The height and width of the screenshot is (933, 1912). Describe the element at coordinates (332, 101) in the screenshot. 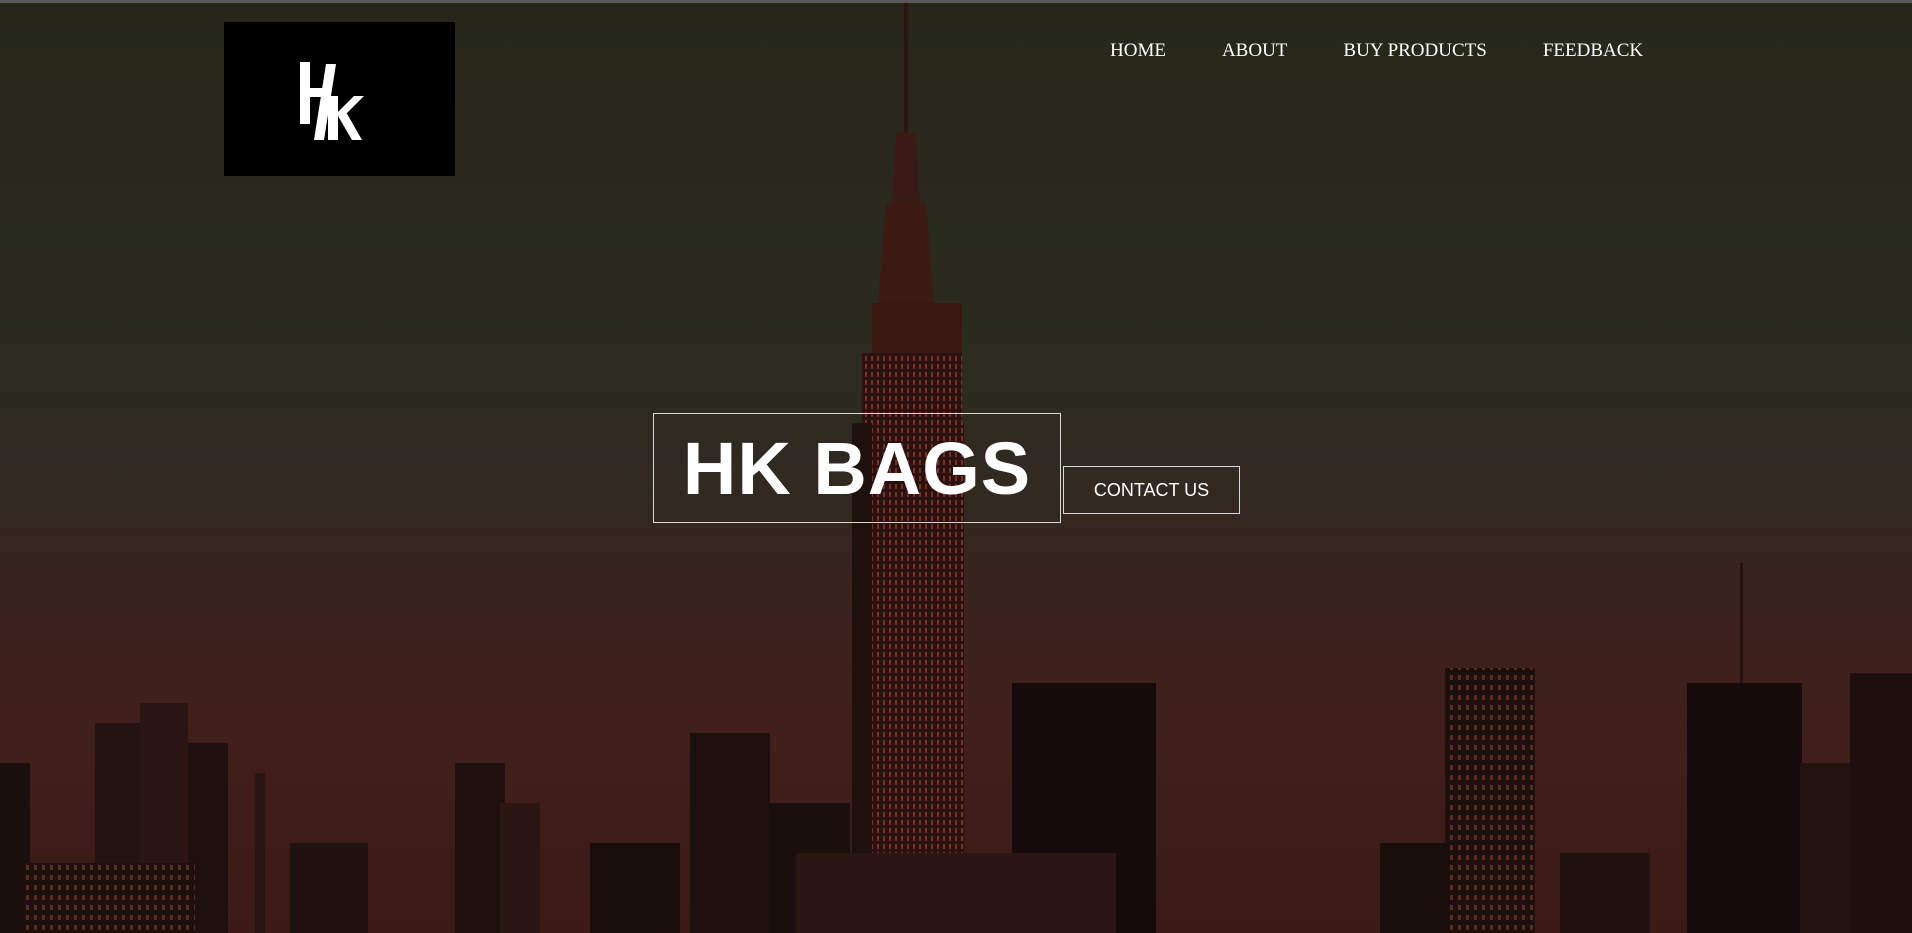

I see `hk-monogram-icon` at that location.